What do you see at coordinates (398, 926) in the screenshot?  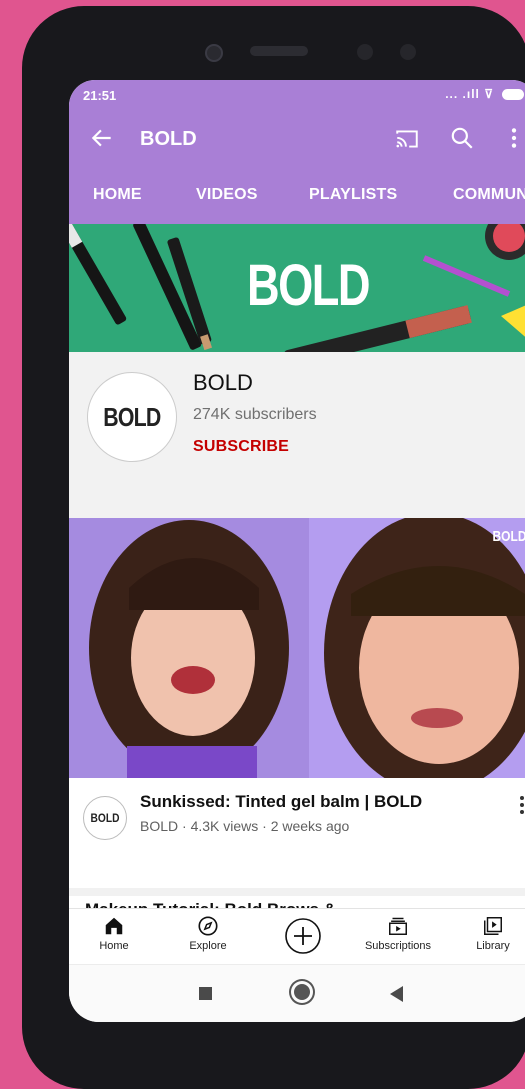 I see `subscriptions-icon` at bounding box center [398, 926].